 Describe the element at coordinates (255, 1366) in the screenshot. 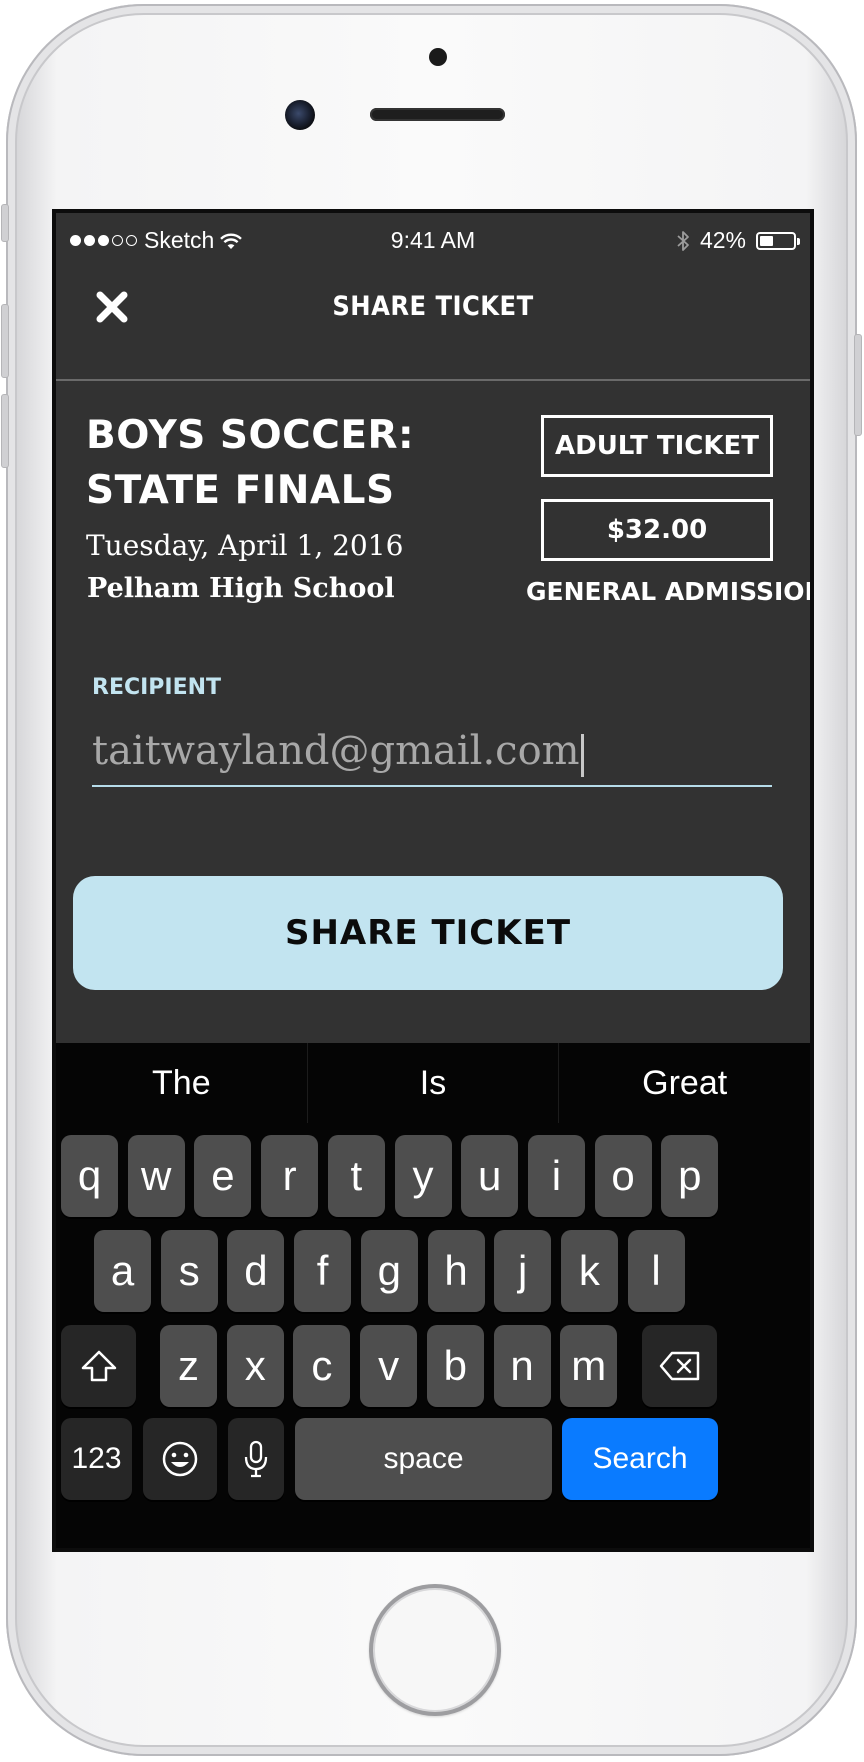

I see `key-x: x` at that location.